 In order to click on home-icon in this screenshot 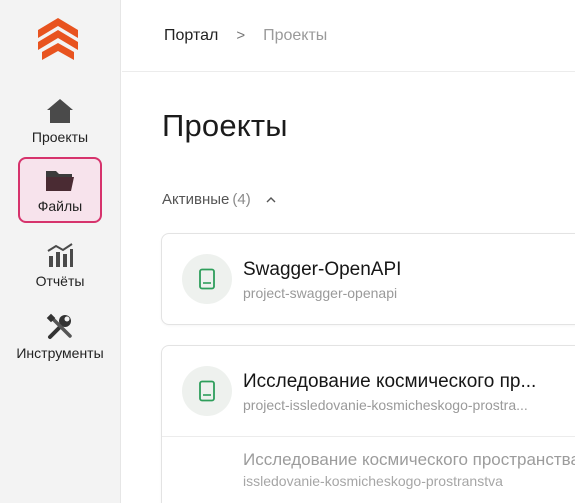, I will do `click(60, 111)`.